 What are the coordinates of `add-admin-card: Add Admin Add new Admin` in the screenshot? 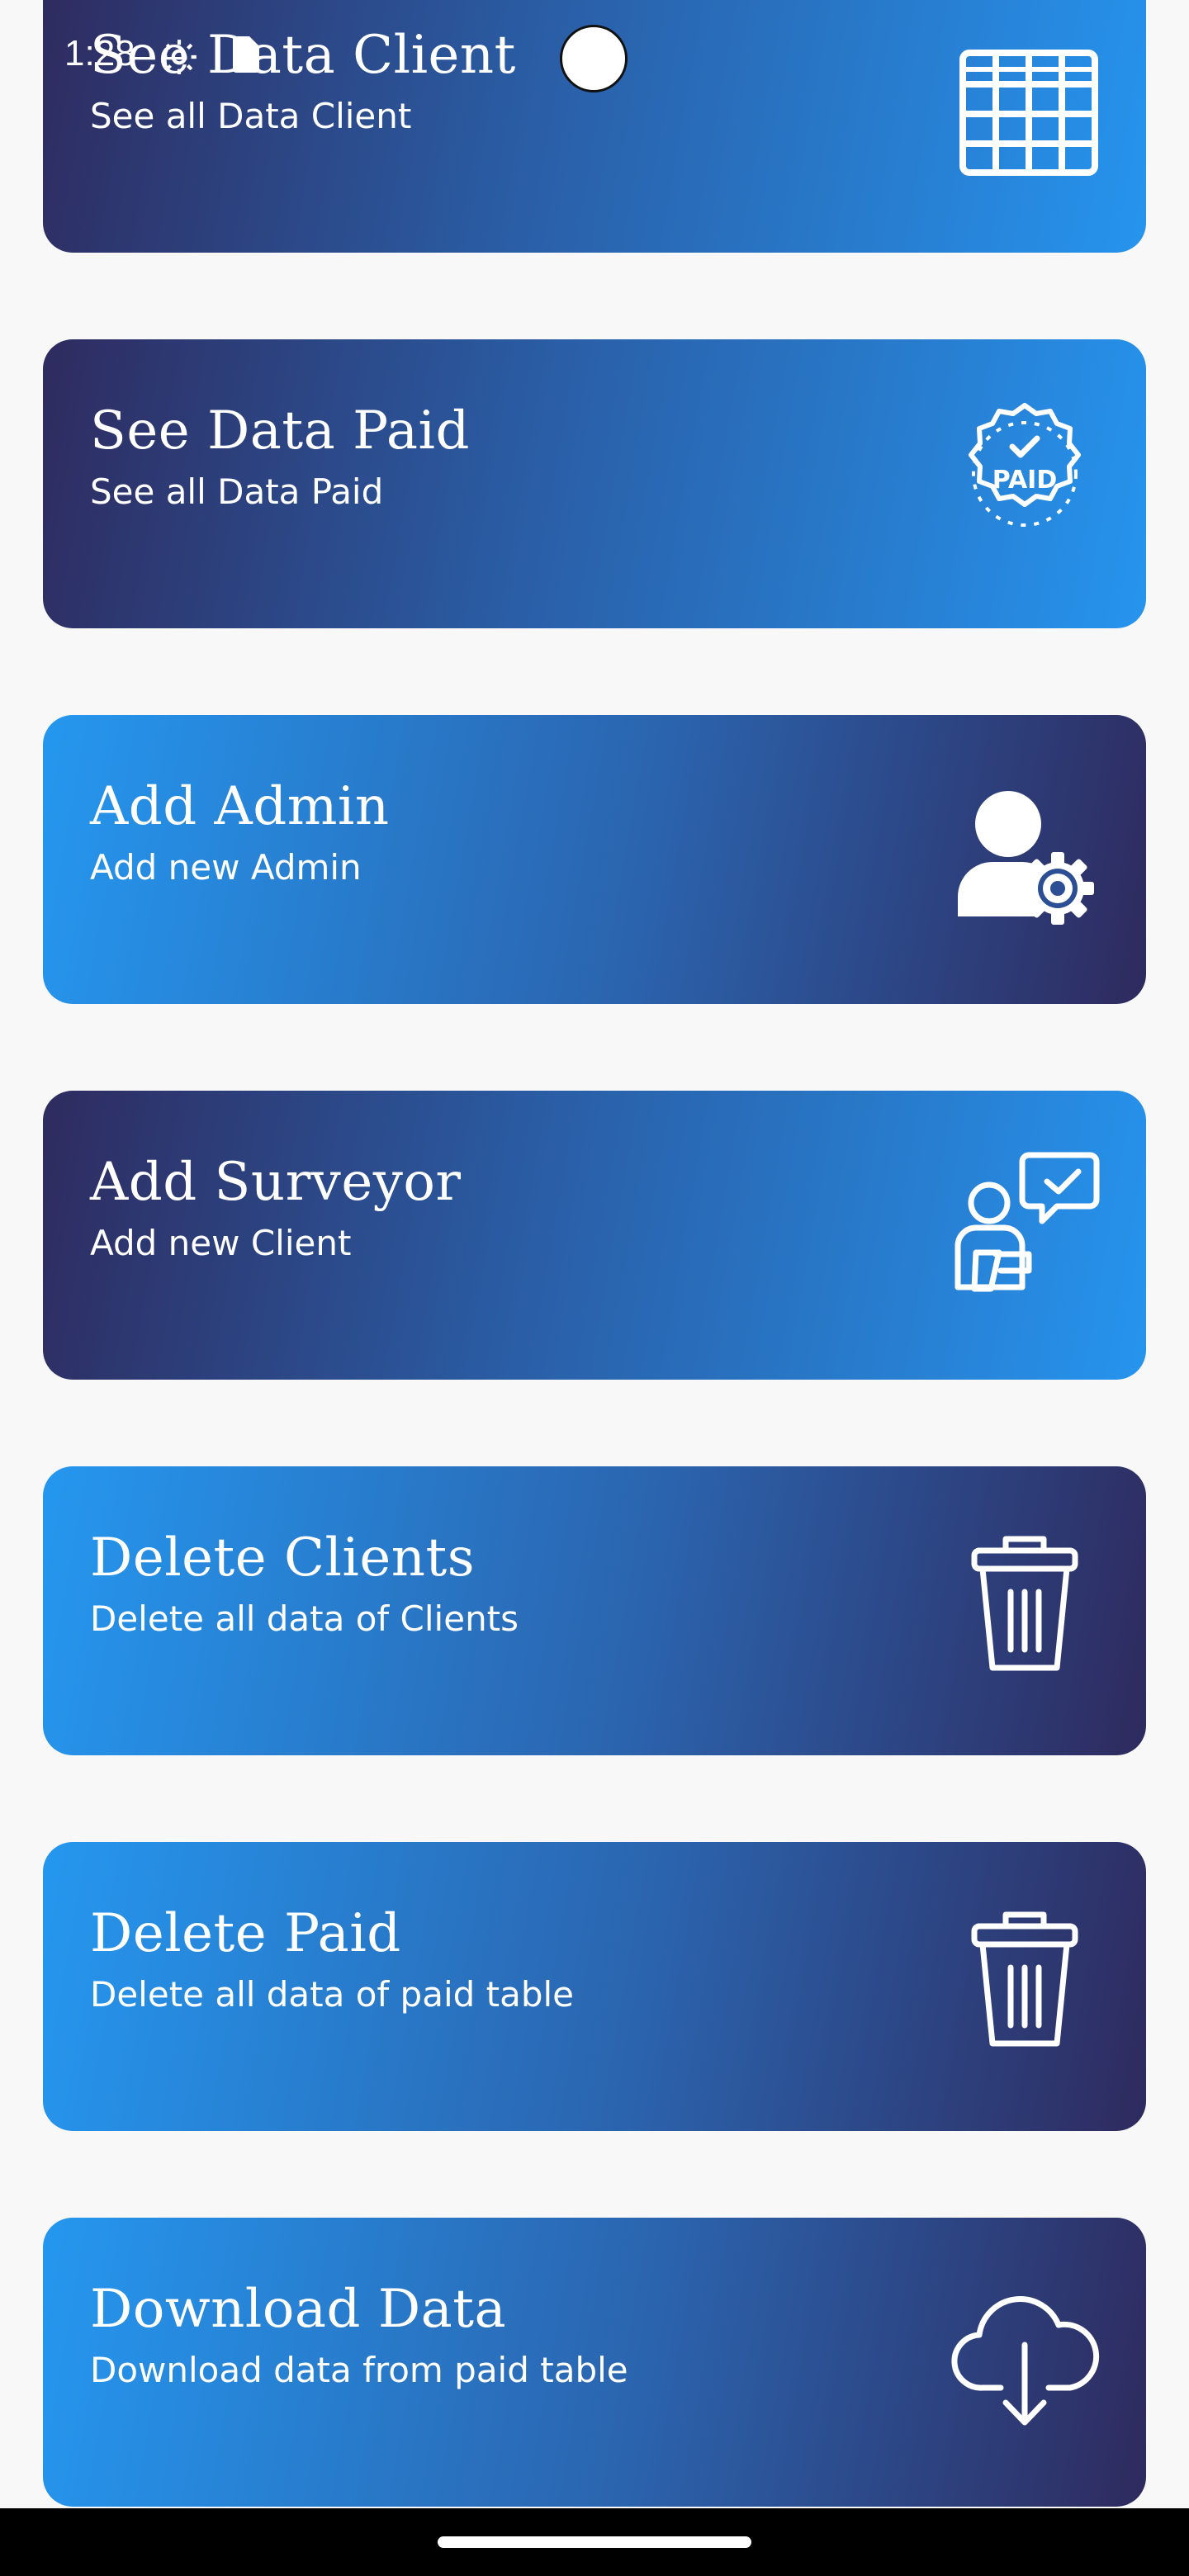 It's located at (594, 859).